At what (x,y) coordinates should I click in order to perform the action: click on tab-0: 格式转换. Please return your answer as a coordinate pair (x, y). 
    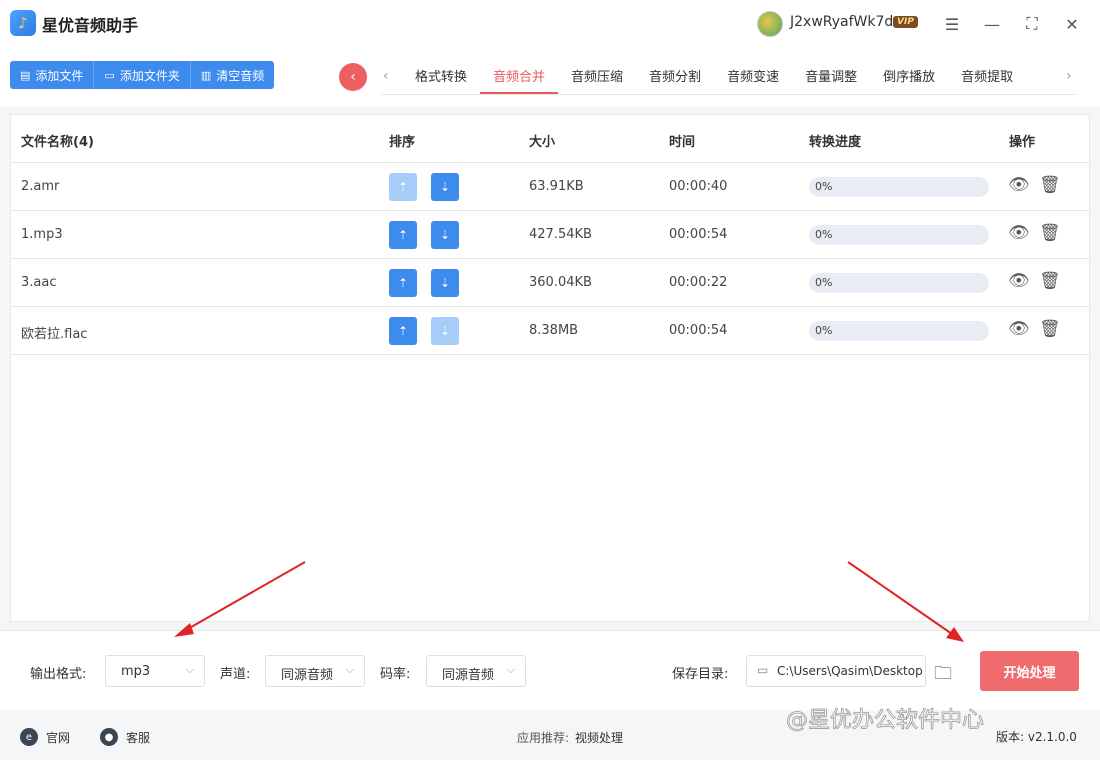
    Looking at the image, I should click on (441, 77).